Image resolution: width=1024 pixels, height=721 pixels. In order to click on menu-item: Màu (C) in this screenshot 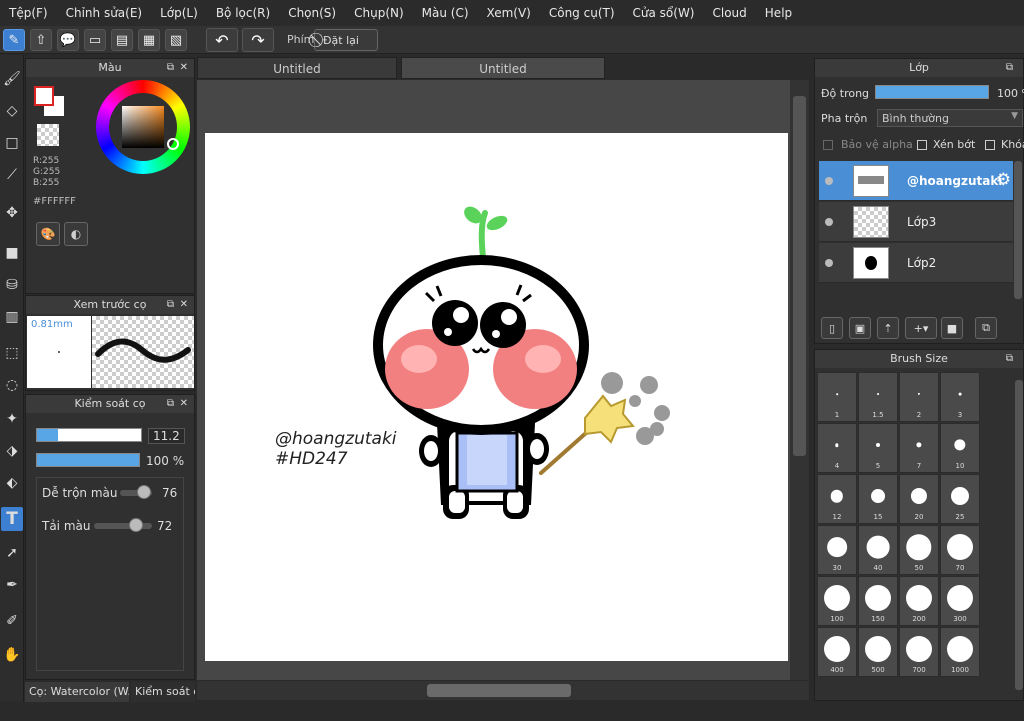, I will do `click(445, 13)`.